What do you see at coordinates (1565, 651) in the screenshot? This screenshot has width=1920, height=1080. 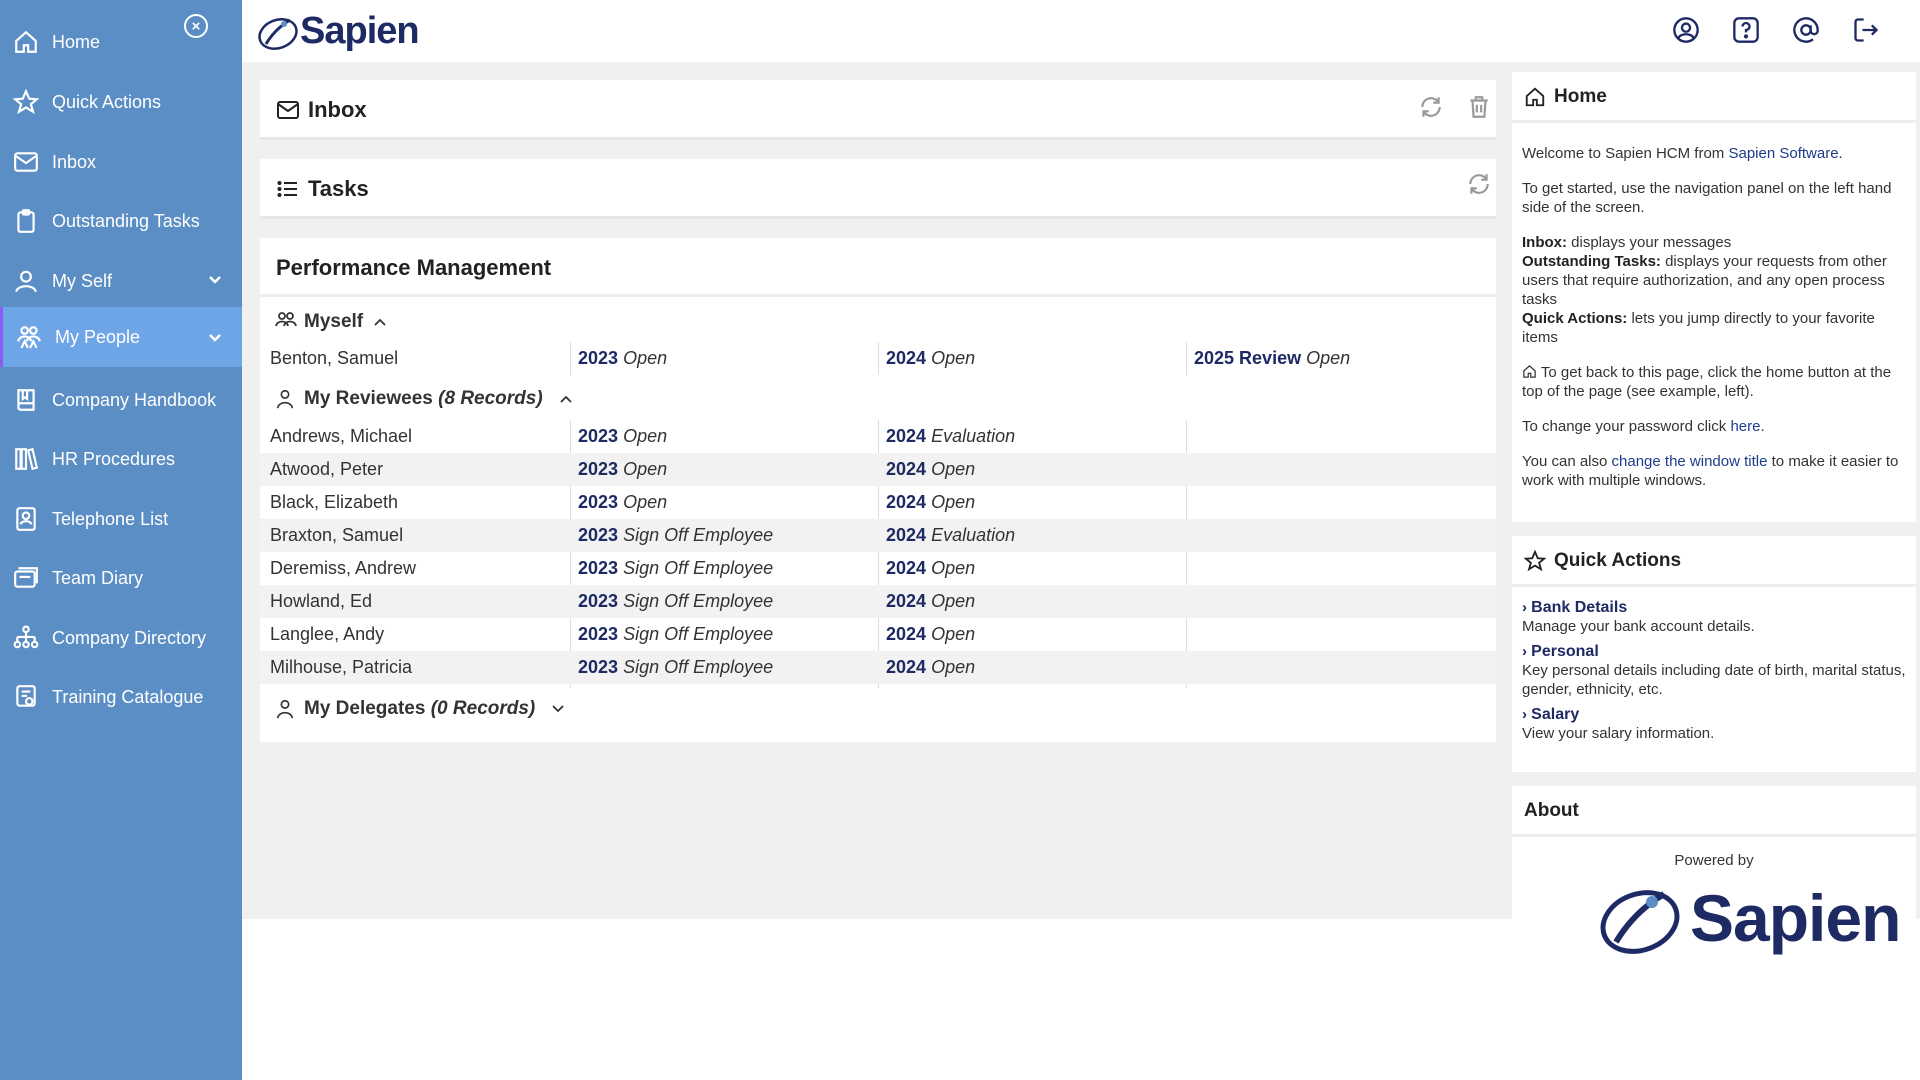 I see `qa-link: Personal` at bounding box center [1565, 651].